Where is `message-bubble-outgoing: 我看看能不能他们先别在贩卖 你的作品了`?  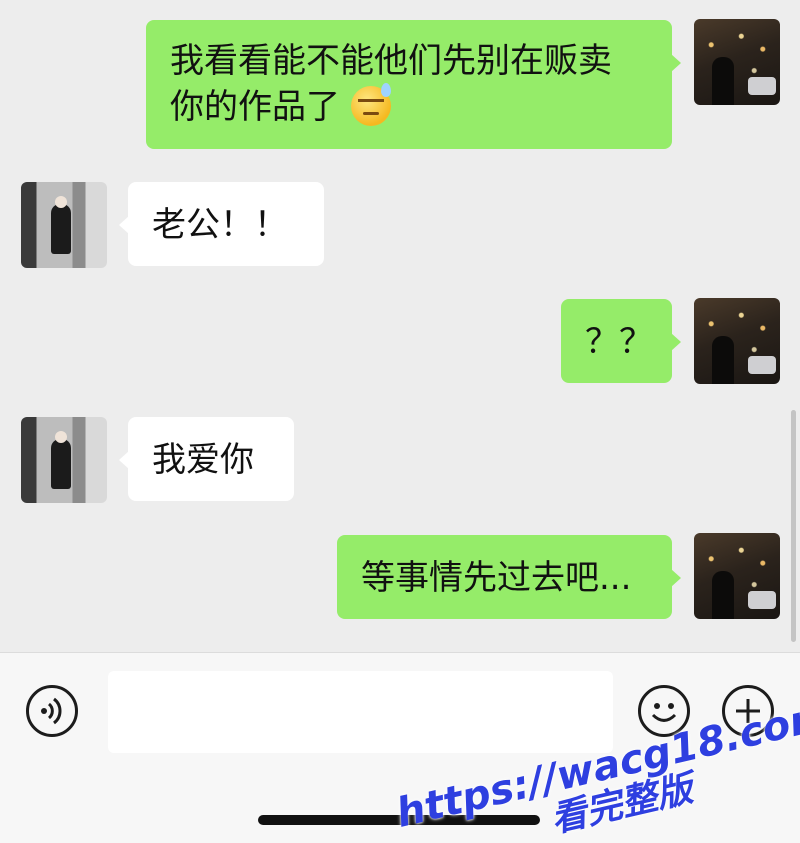
message-bubble-outgoing: 我看看能不能他们先别在贩卖 你的作品了 is located at coordinates (413, 84).